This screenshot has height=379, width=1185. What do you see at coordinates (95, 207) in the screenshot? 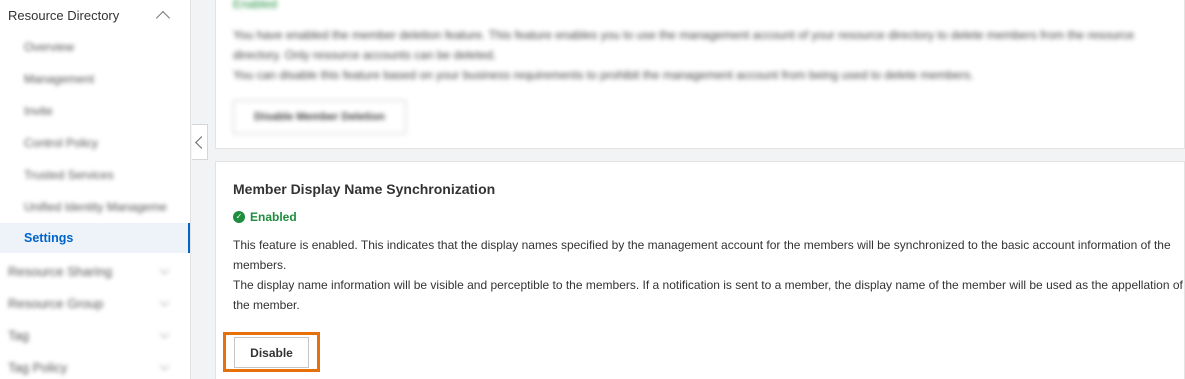
I see `sidebar-item-unified-identity: Unified Identity Manageme` at bounding box center [95, 207].